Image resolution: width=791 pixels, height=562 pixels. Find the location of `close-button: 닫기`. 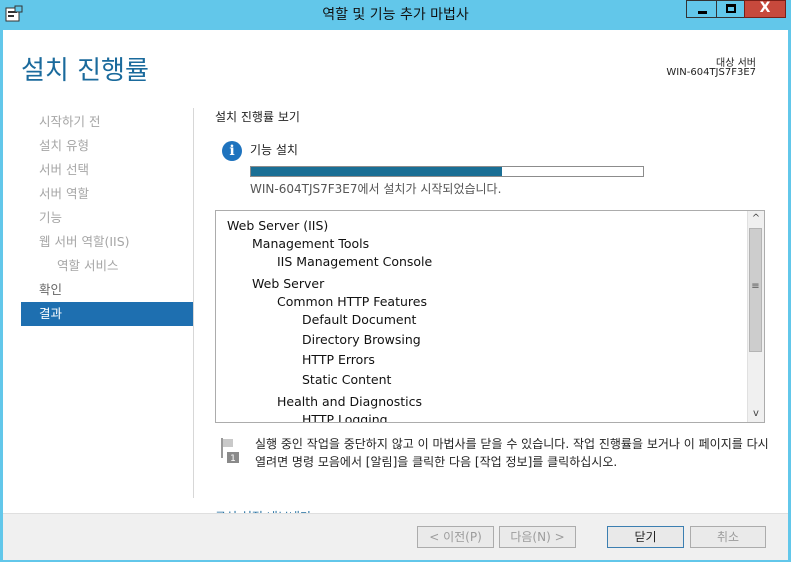

close-button: 닫기 is located at coordinates (645, 537).